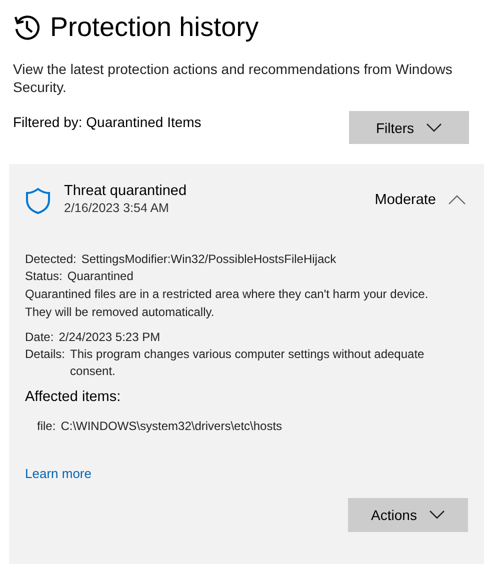 This screenshot has width=496, height=576. Describe the element at coordinates (27, 27) in the screenshot. I see `history-icon` at that location.